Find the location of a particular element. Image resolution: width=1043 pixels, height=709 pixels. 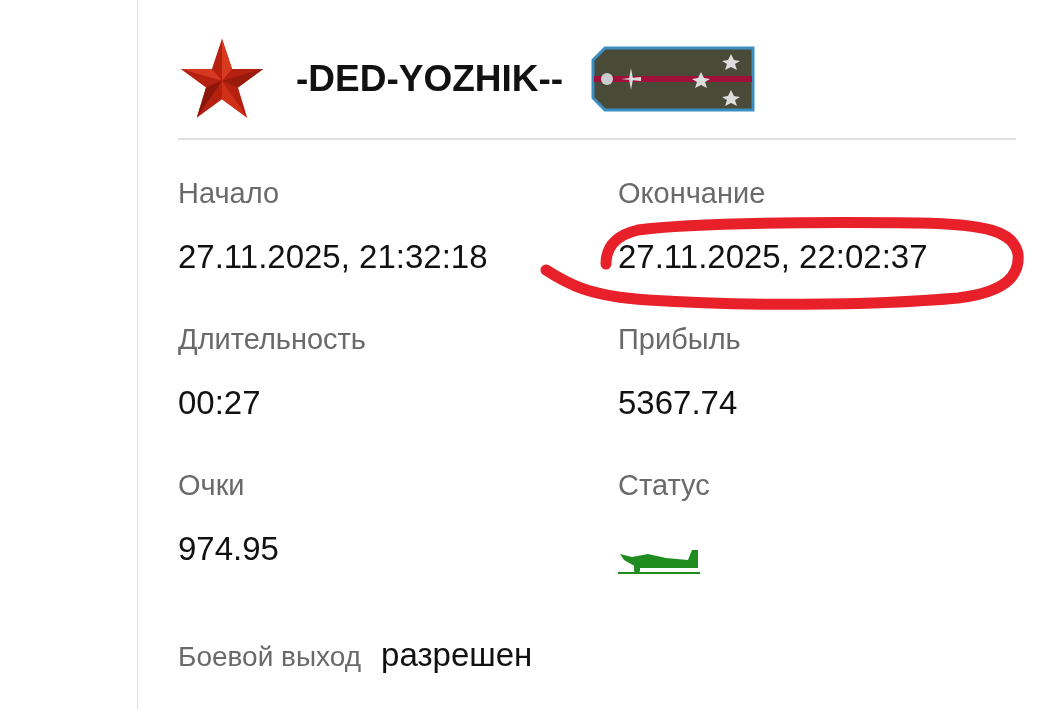

field-value: 00:27 is located at coordinates (220, 403).